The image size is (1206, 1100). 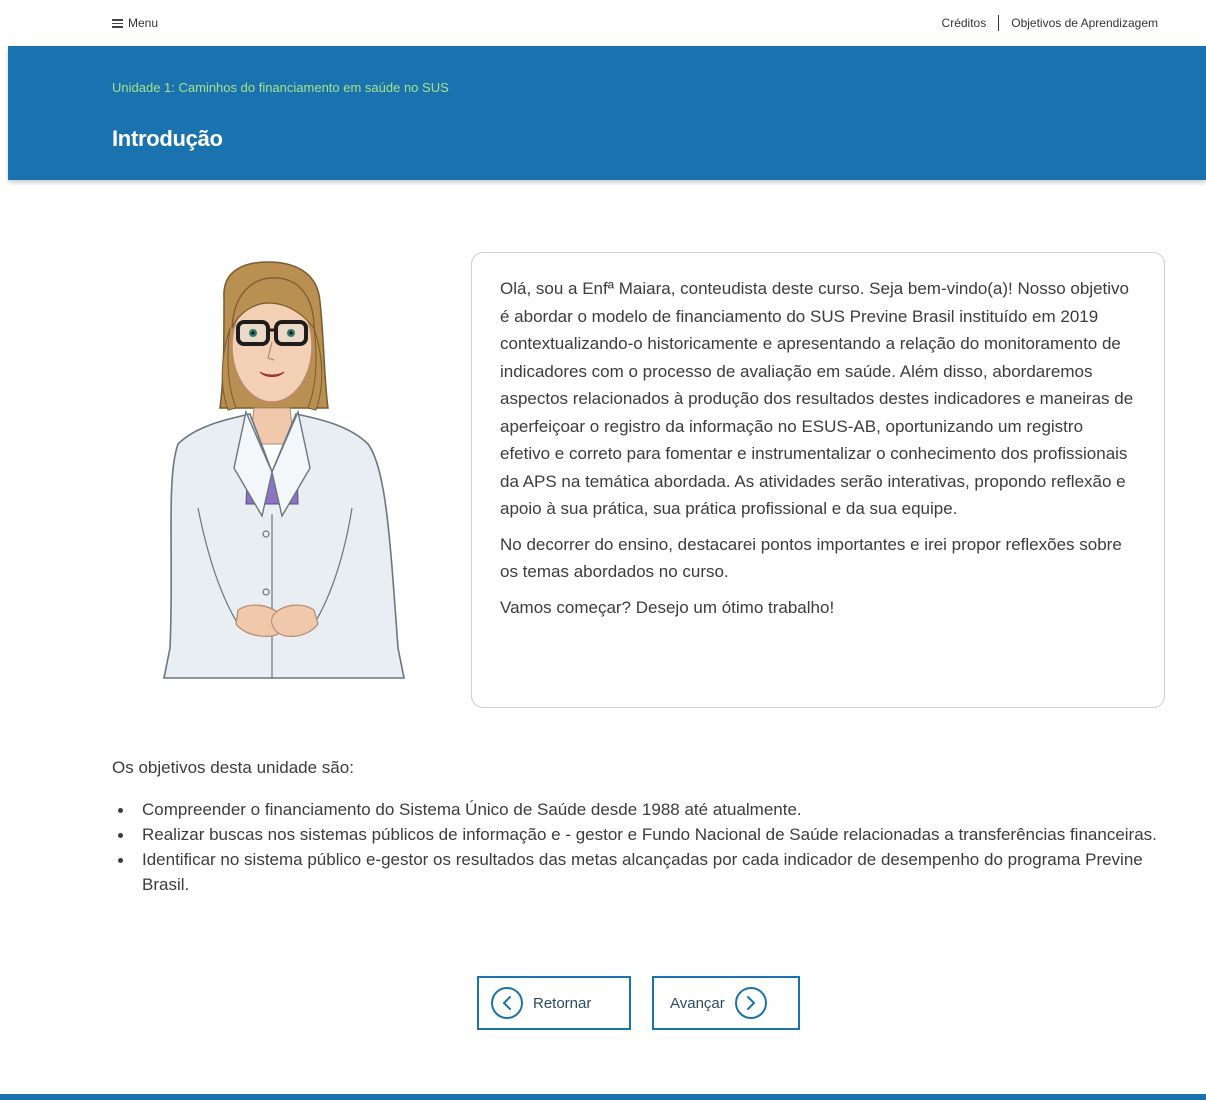 What do you see at coordinates (284, 470) in the screenshot?
I see `nurse-avatar-illustration` at bounding box center [284, 470].